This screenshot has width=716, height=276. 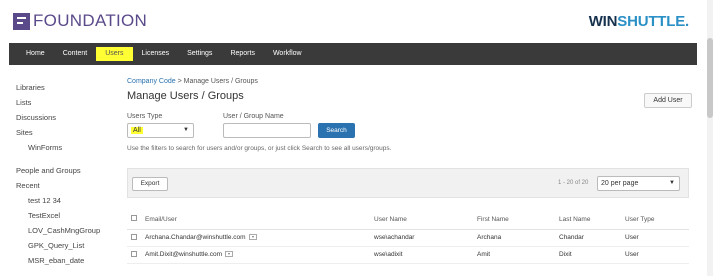 I want to click on foundation-logo: FOUNDATION, so click(x=80, y=21).